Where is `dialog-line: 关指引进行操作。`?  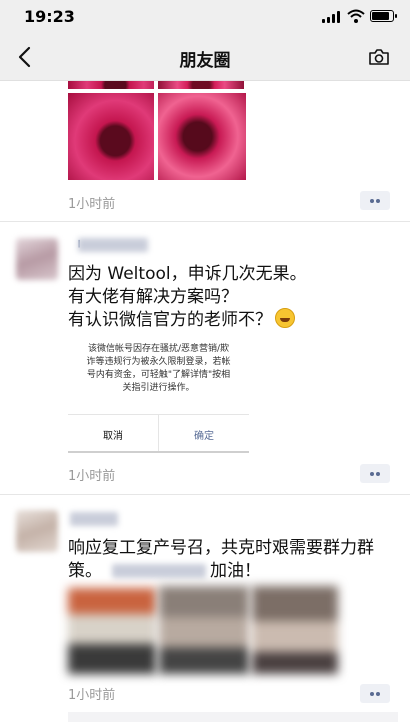
dialog-line: 关指引进行操作。 is located at coordinates (158, 388).